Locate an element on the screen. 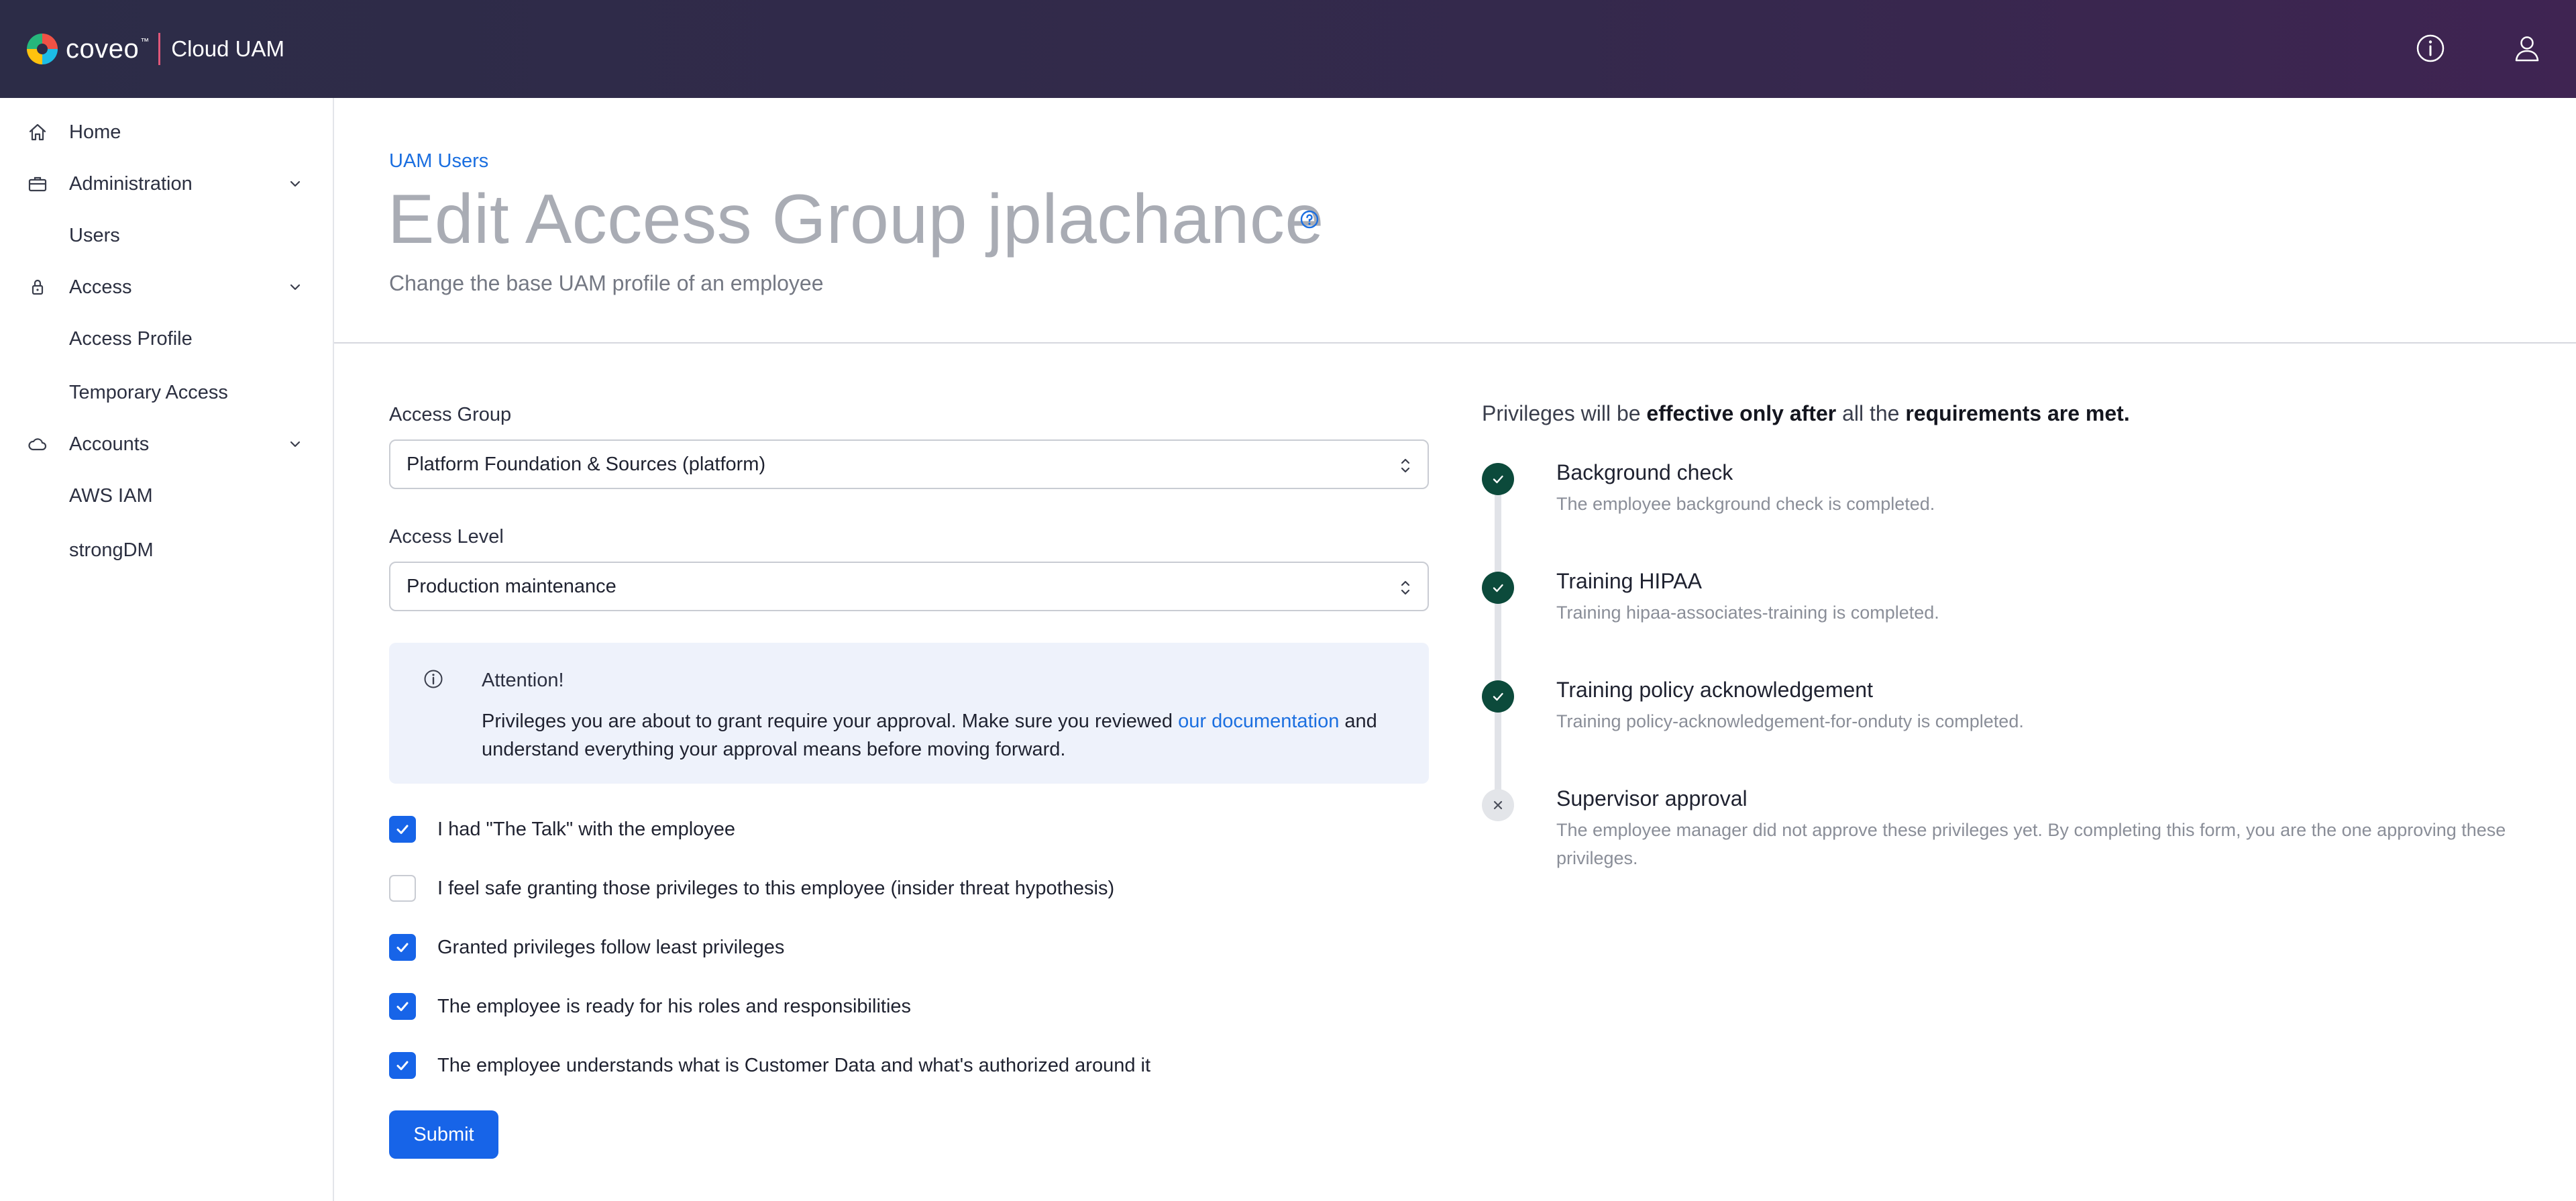  checkbox-talk is located at coordinates (402, 829).